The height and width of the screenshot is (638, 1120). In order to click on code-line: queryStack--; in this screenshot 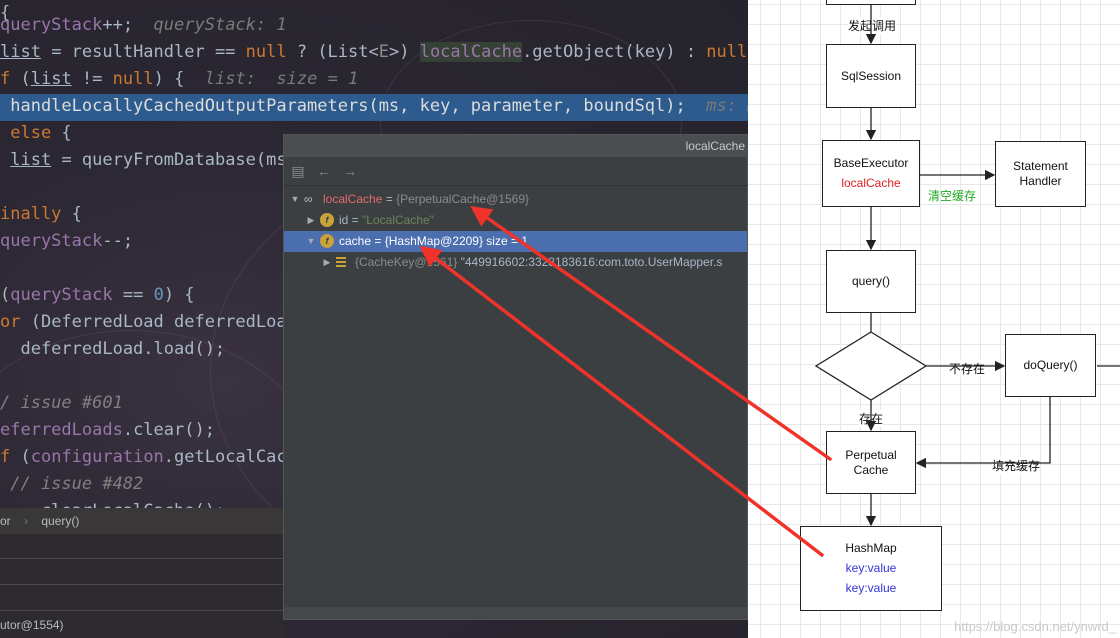, I will do `click(67, 241)`.